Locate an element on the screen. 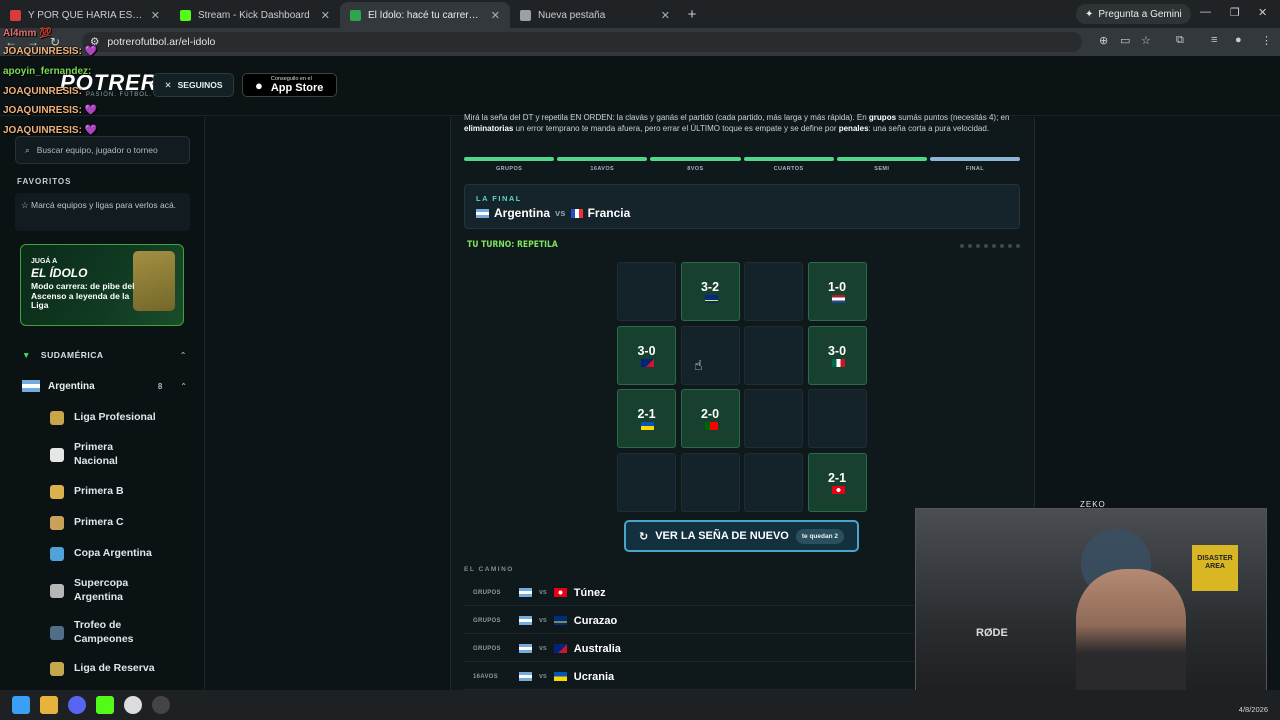  league-item: Primera B is located at coordinates (122, 492).